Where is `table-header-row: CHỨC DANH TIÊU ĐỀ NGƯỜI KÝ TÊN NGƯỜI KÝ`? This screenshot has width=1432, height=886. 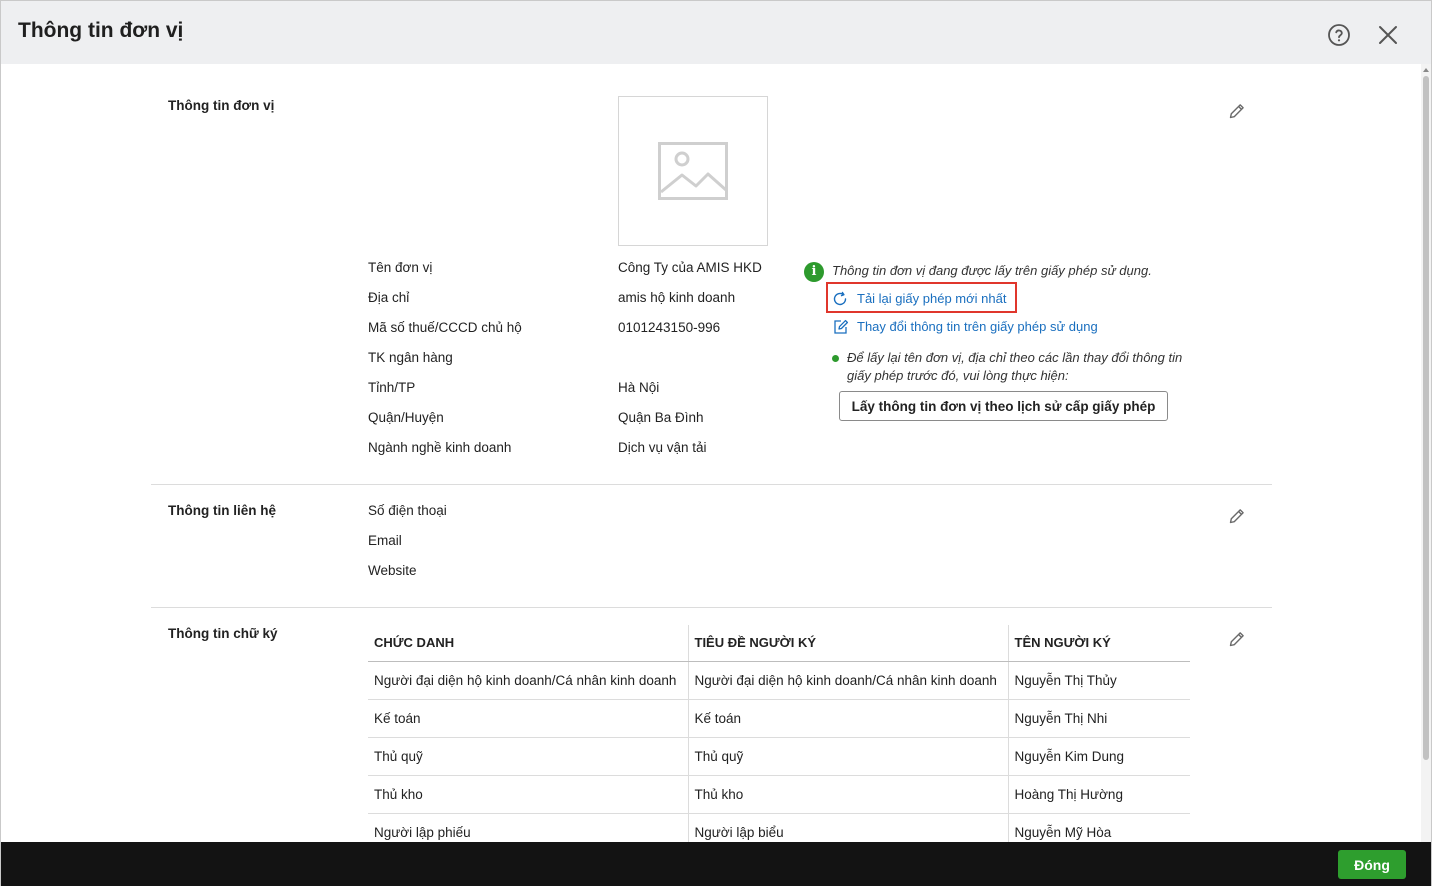
table-header-row: CHỨC DANH TIÊU ĐỀ NGƯỜI KÝ TÊN NGƯỜI KÝ is located at coordinates (779, 643).